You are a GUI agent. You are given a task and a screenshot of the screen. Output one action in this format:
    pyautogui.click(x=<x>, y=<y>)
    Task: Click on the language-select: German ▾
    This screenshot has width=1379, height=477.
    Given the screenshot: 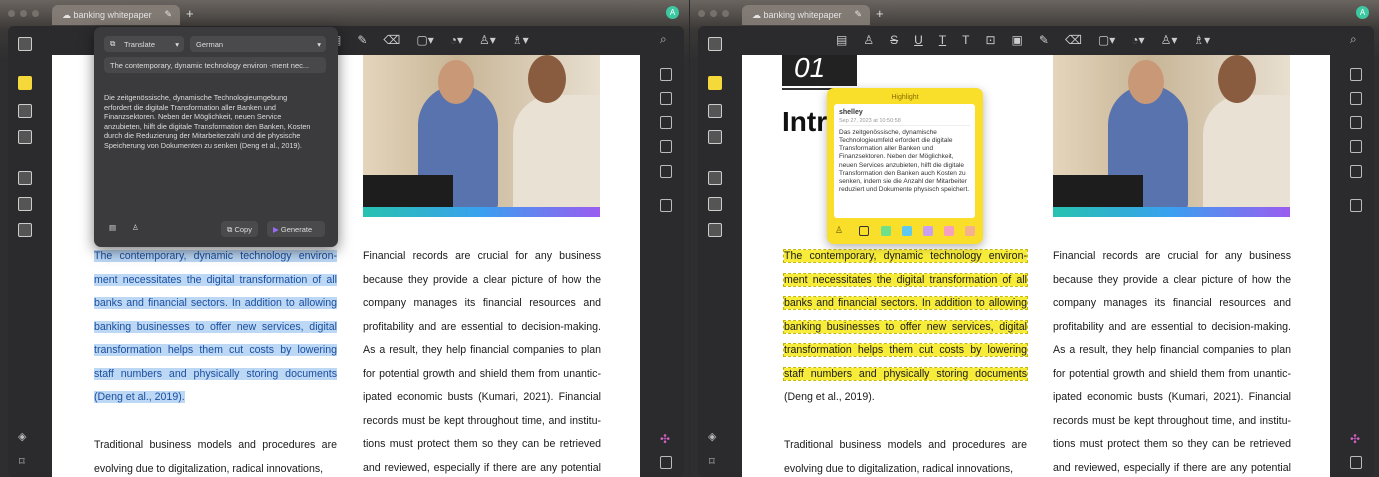 What is the action you would take?
    pyautogui.click(x=258, y=44)
    